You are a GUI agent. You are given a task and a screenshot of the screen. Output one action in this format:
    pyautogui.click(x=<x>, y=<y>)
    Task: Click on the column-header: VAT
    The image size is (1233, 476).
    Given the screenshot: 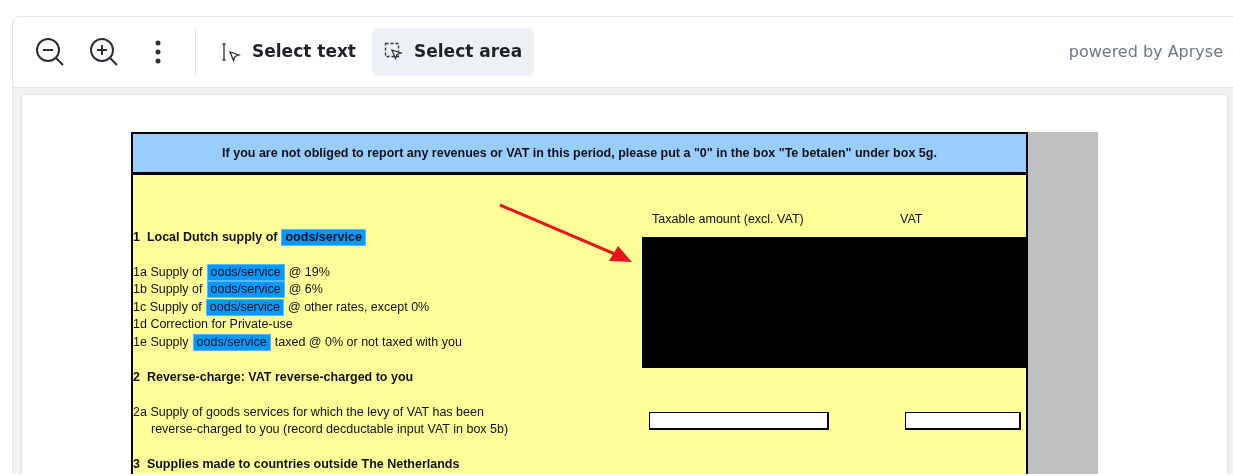 What is the action you would take?
    pyautogui.click(x=911, y=219)
    